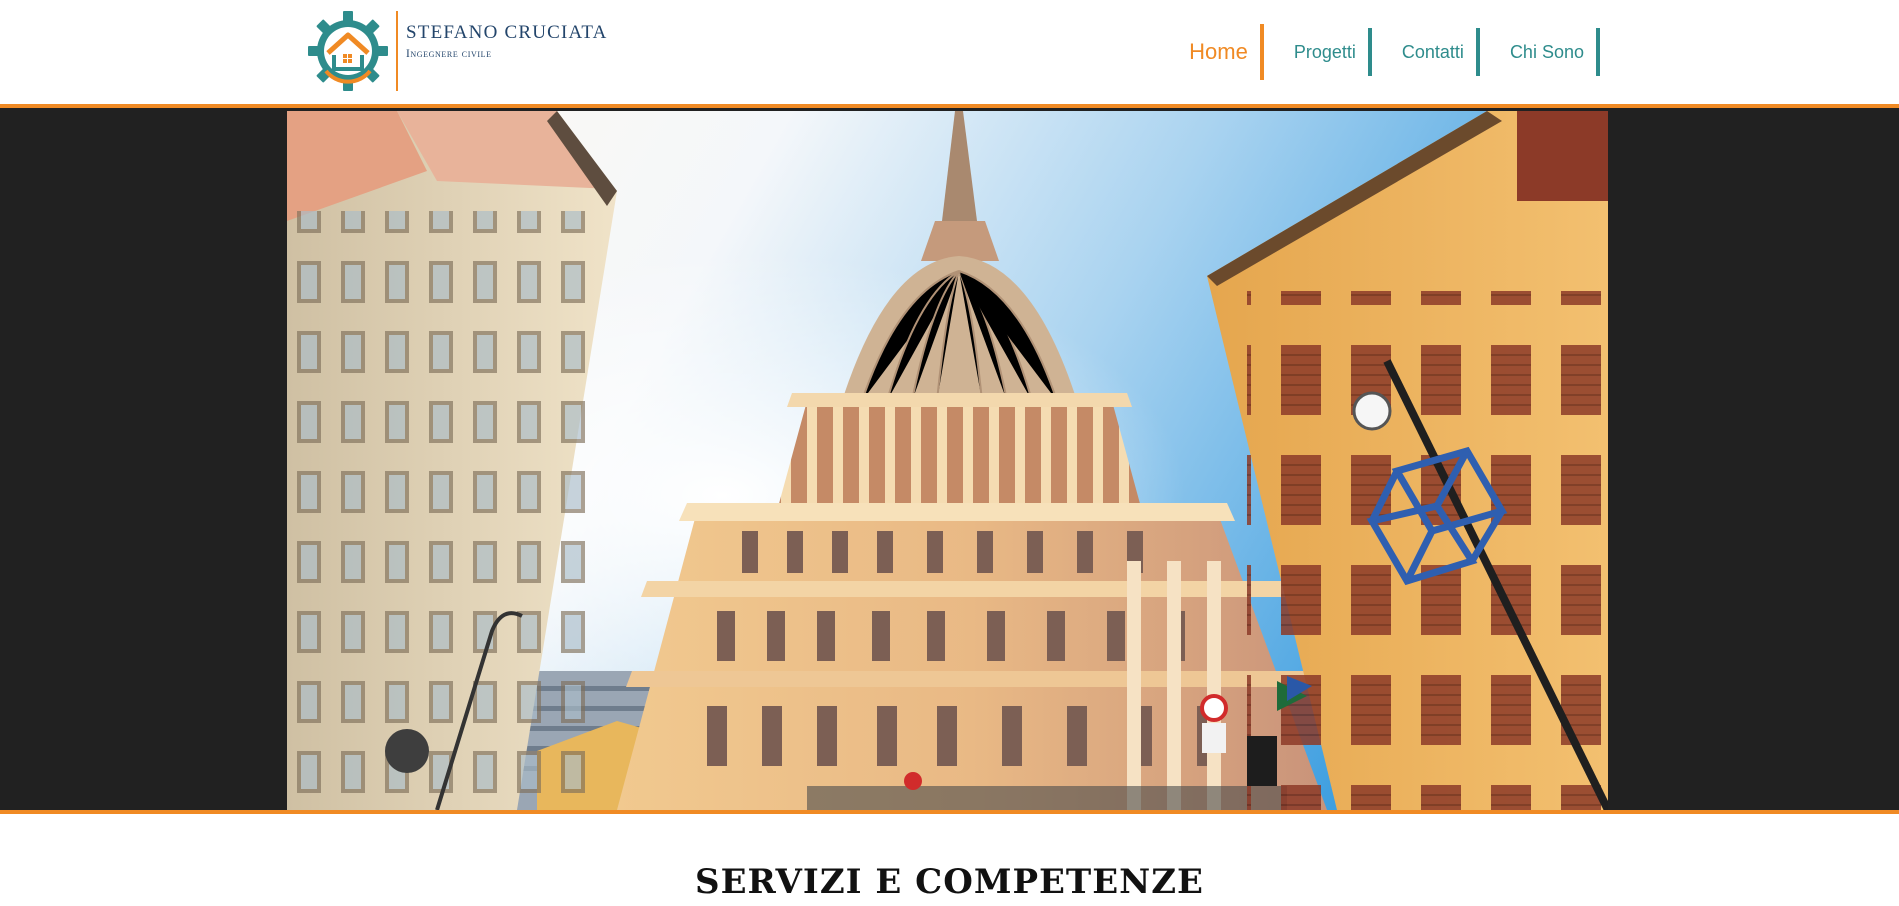 The width and height of the screenshot is (1899, 906). What do you see at coordinates (449, 54) in the screenshot?
I see `brand-subtitle: Ingegnere civile` at bounding box center [449, 54].